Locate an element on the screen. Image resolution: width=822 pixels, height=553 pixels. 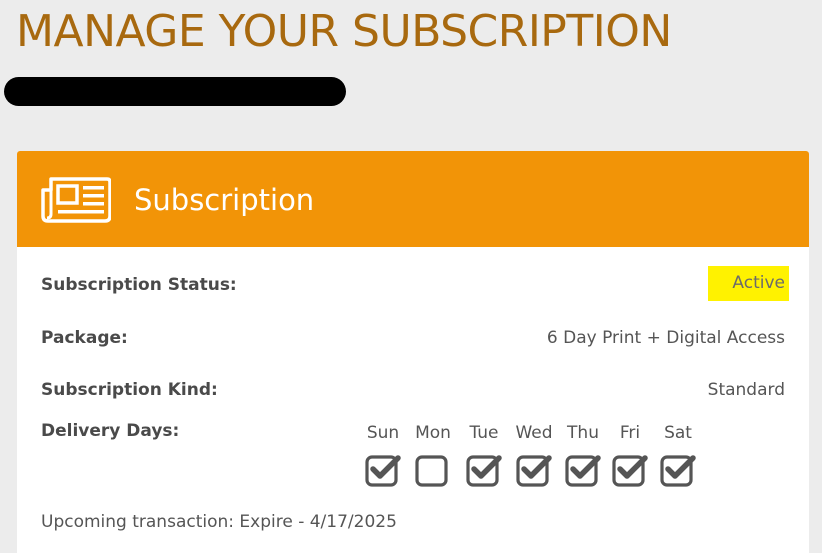
day-name: Tue is located at coordinates (484, 433).